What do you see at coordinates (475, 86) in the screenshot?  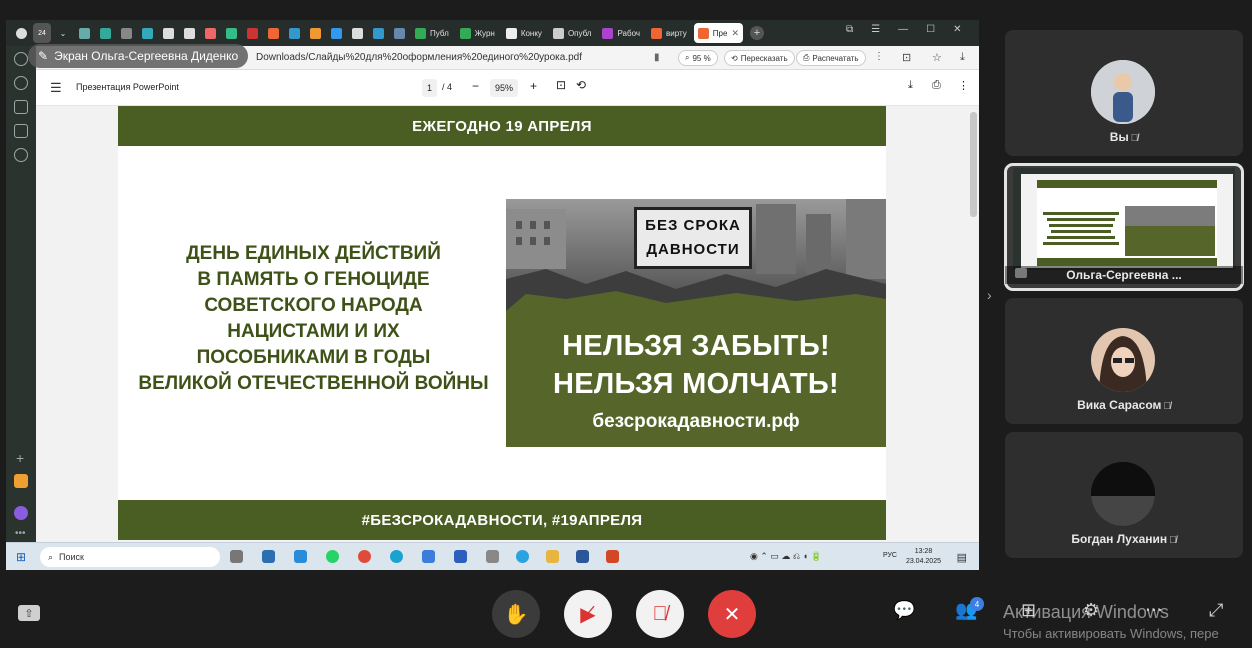 I see `zoom-out-icon: −` at bounding box center [475, 86].